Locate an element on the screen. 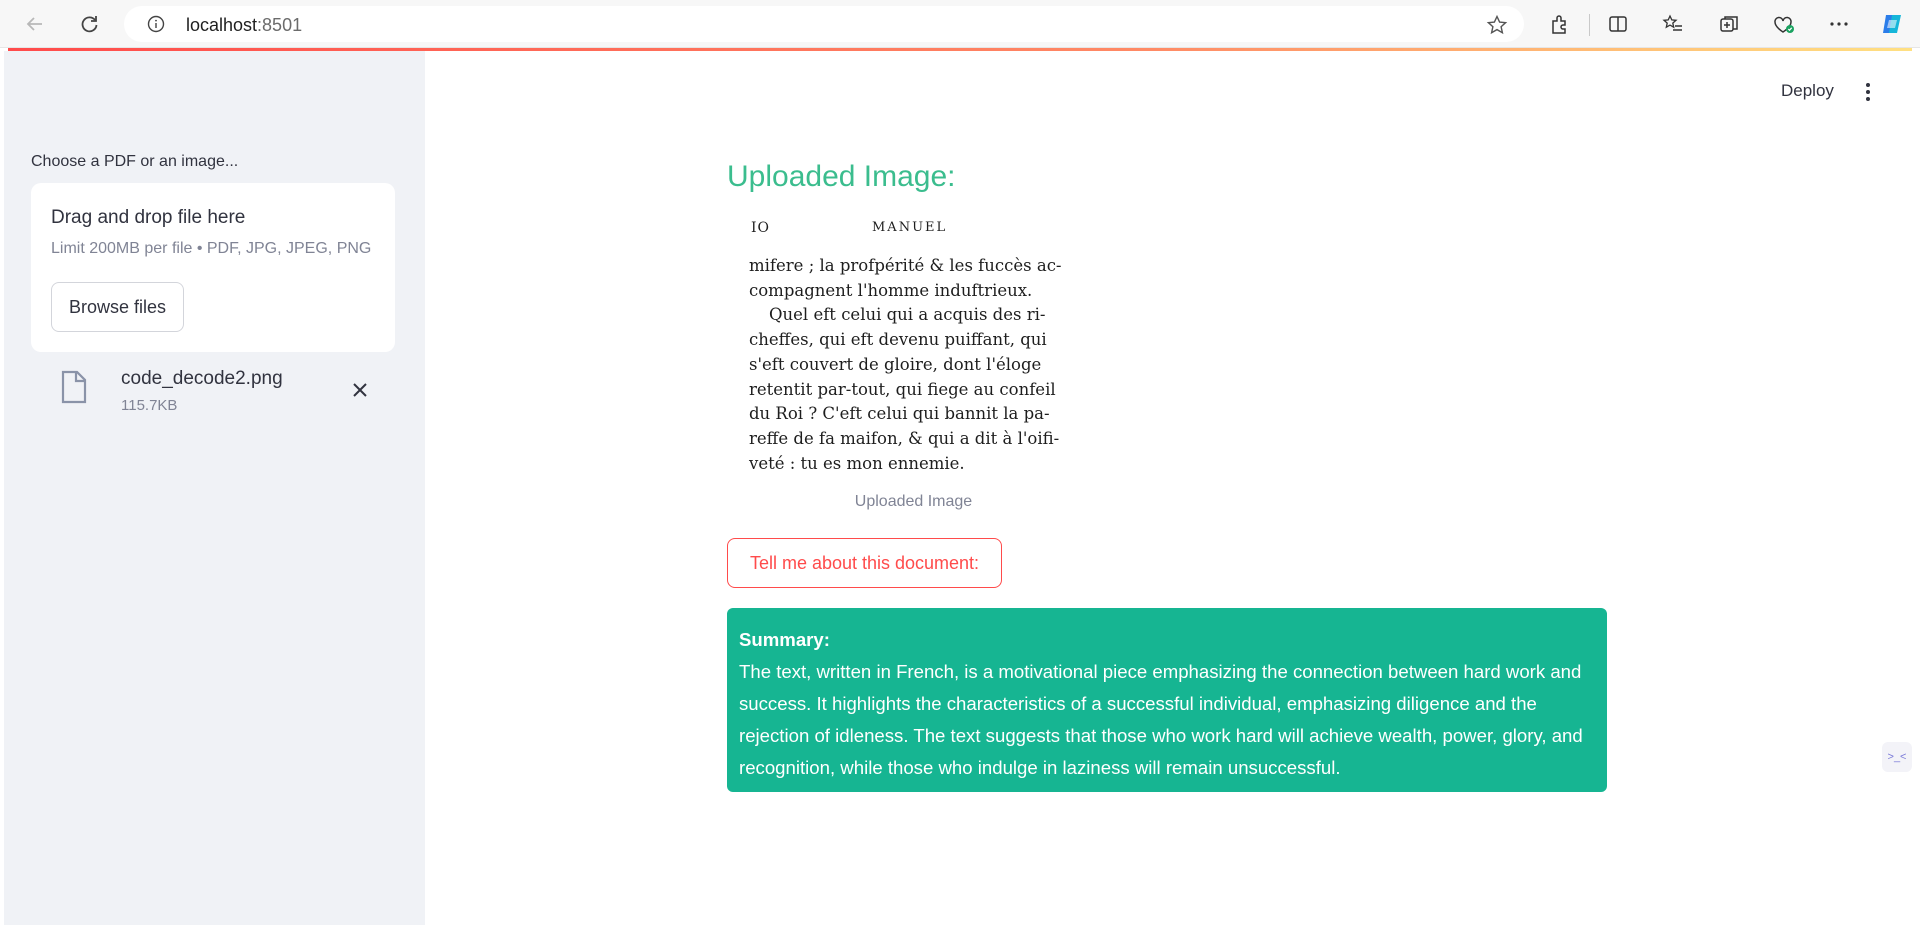  summary-title: Summary: is located at coordinates (784, 639).